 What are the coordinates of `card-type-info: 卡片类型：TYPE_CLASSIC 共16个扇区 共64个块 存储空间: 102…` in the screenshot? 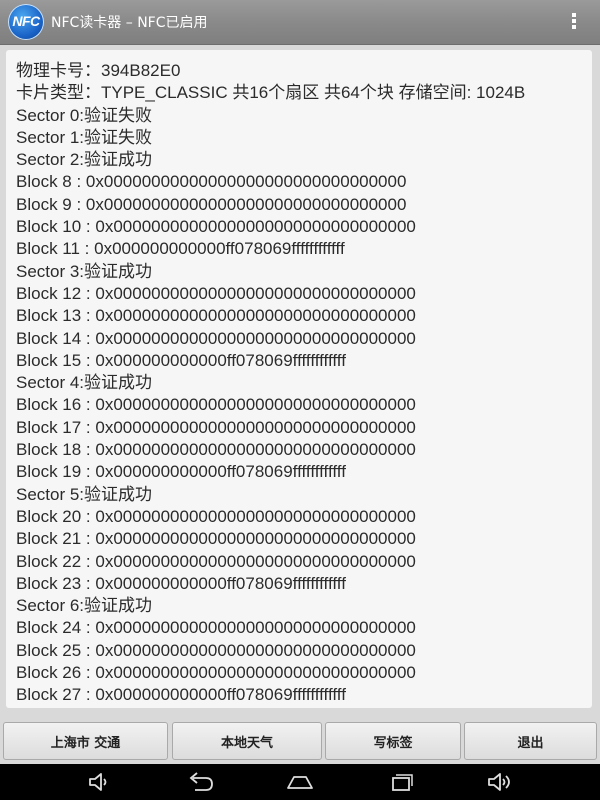 It's located at (271, 93).